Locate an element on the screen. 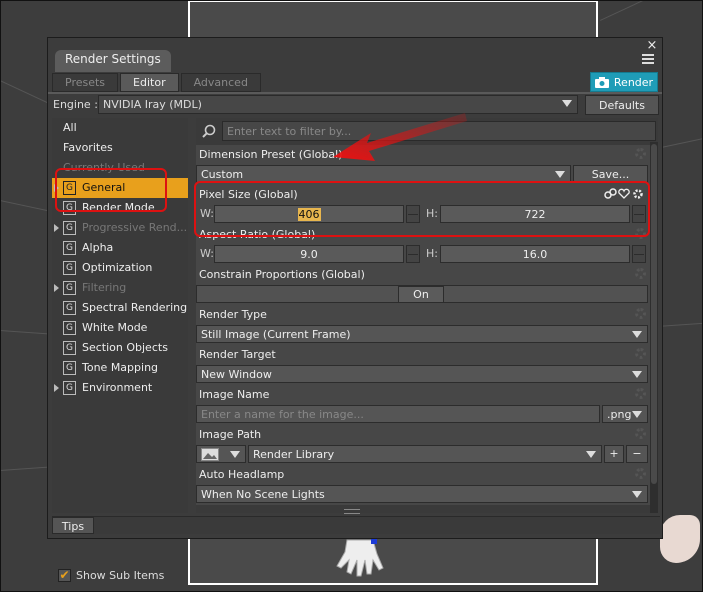  category-all: All is located at coordinates (120, 128).